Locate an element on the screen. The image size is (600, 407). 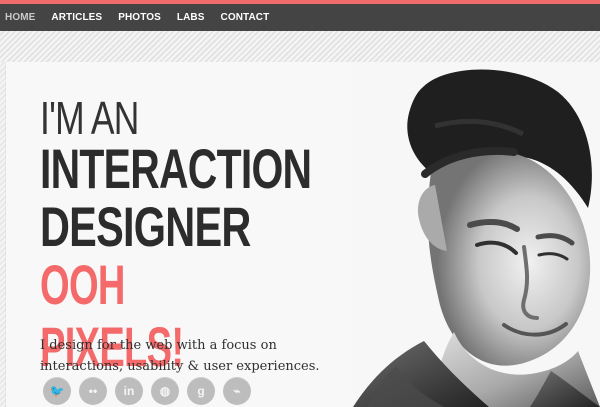
nav-list: HOME ARTICLES PHOTOS LABS CONTACT is located at coordinates (300, 17).